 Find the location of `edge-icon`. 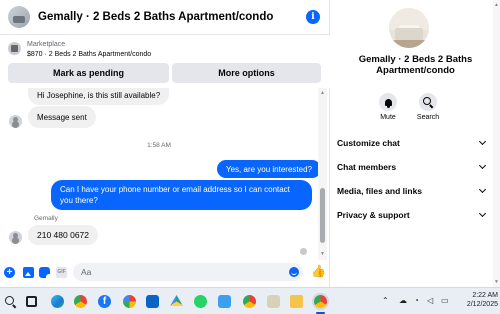

edge-icon is located at coordinates (57, 301).